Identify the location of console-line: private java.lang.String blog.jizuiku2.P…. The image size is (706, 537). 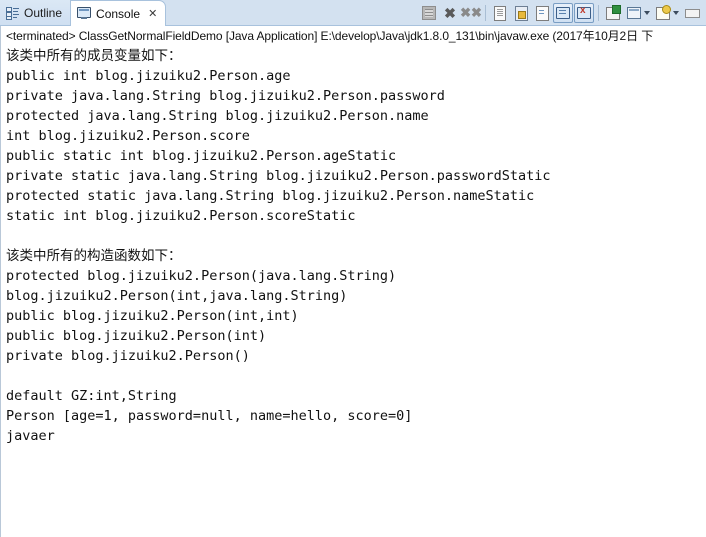
(225, 96).